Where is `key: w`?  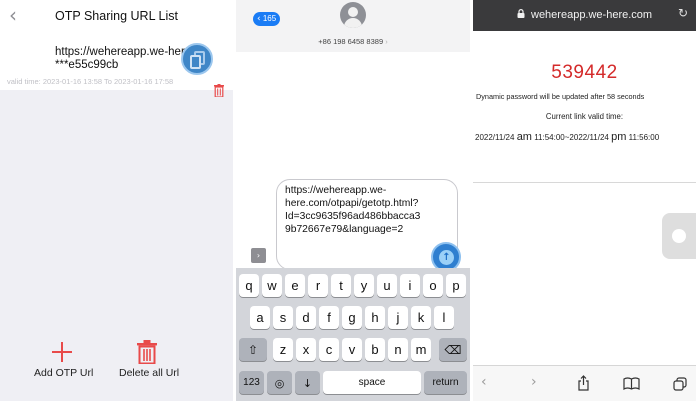 key: w is located at coordinates (272, 285).